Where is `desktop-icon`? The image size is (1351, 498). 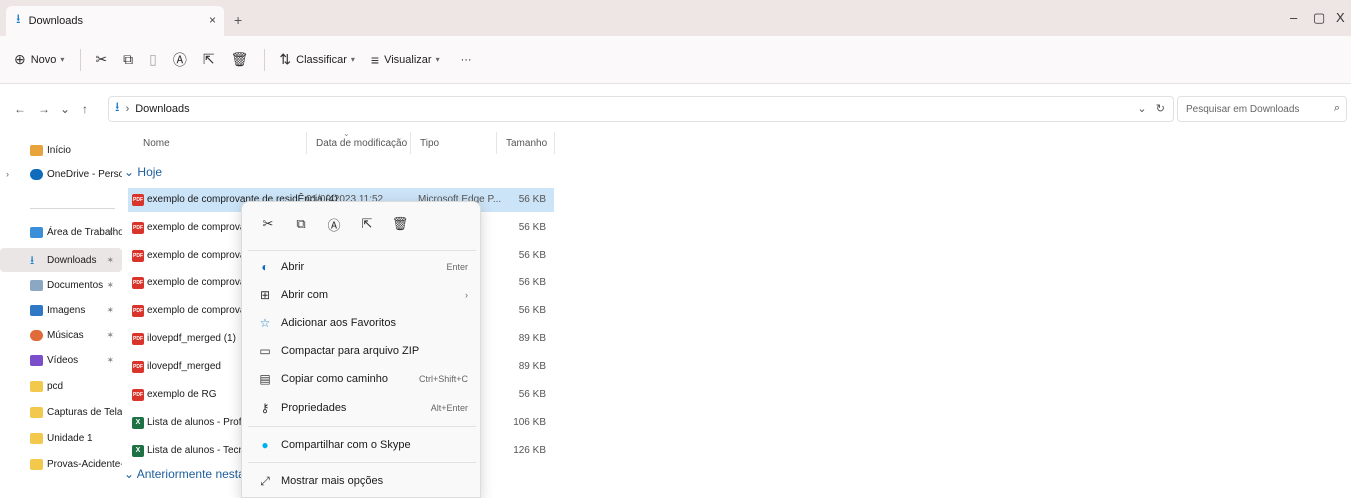
desktop-icon is located at coordinates (36, 232).